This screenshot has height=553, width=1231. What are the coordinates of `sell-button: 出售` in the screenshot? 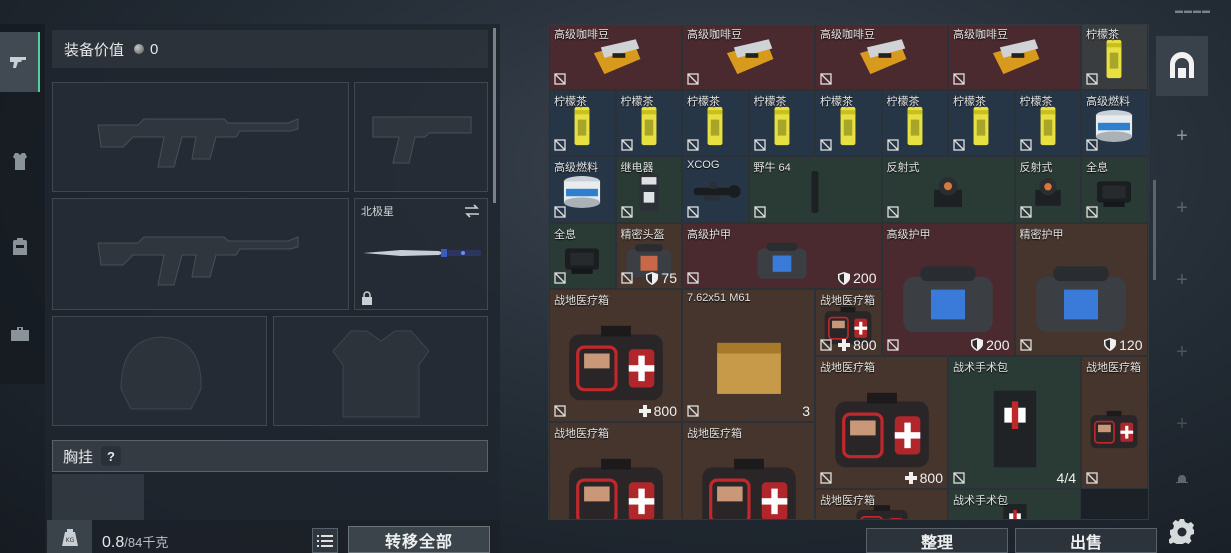 It's located at (1086, 540).